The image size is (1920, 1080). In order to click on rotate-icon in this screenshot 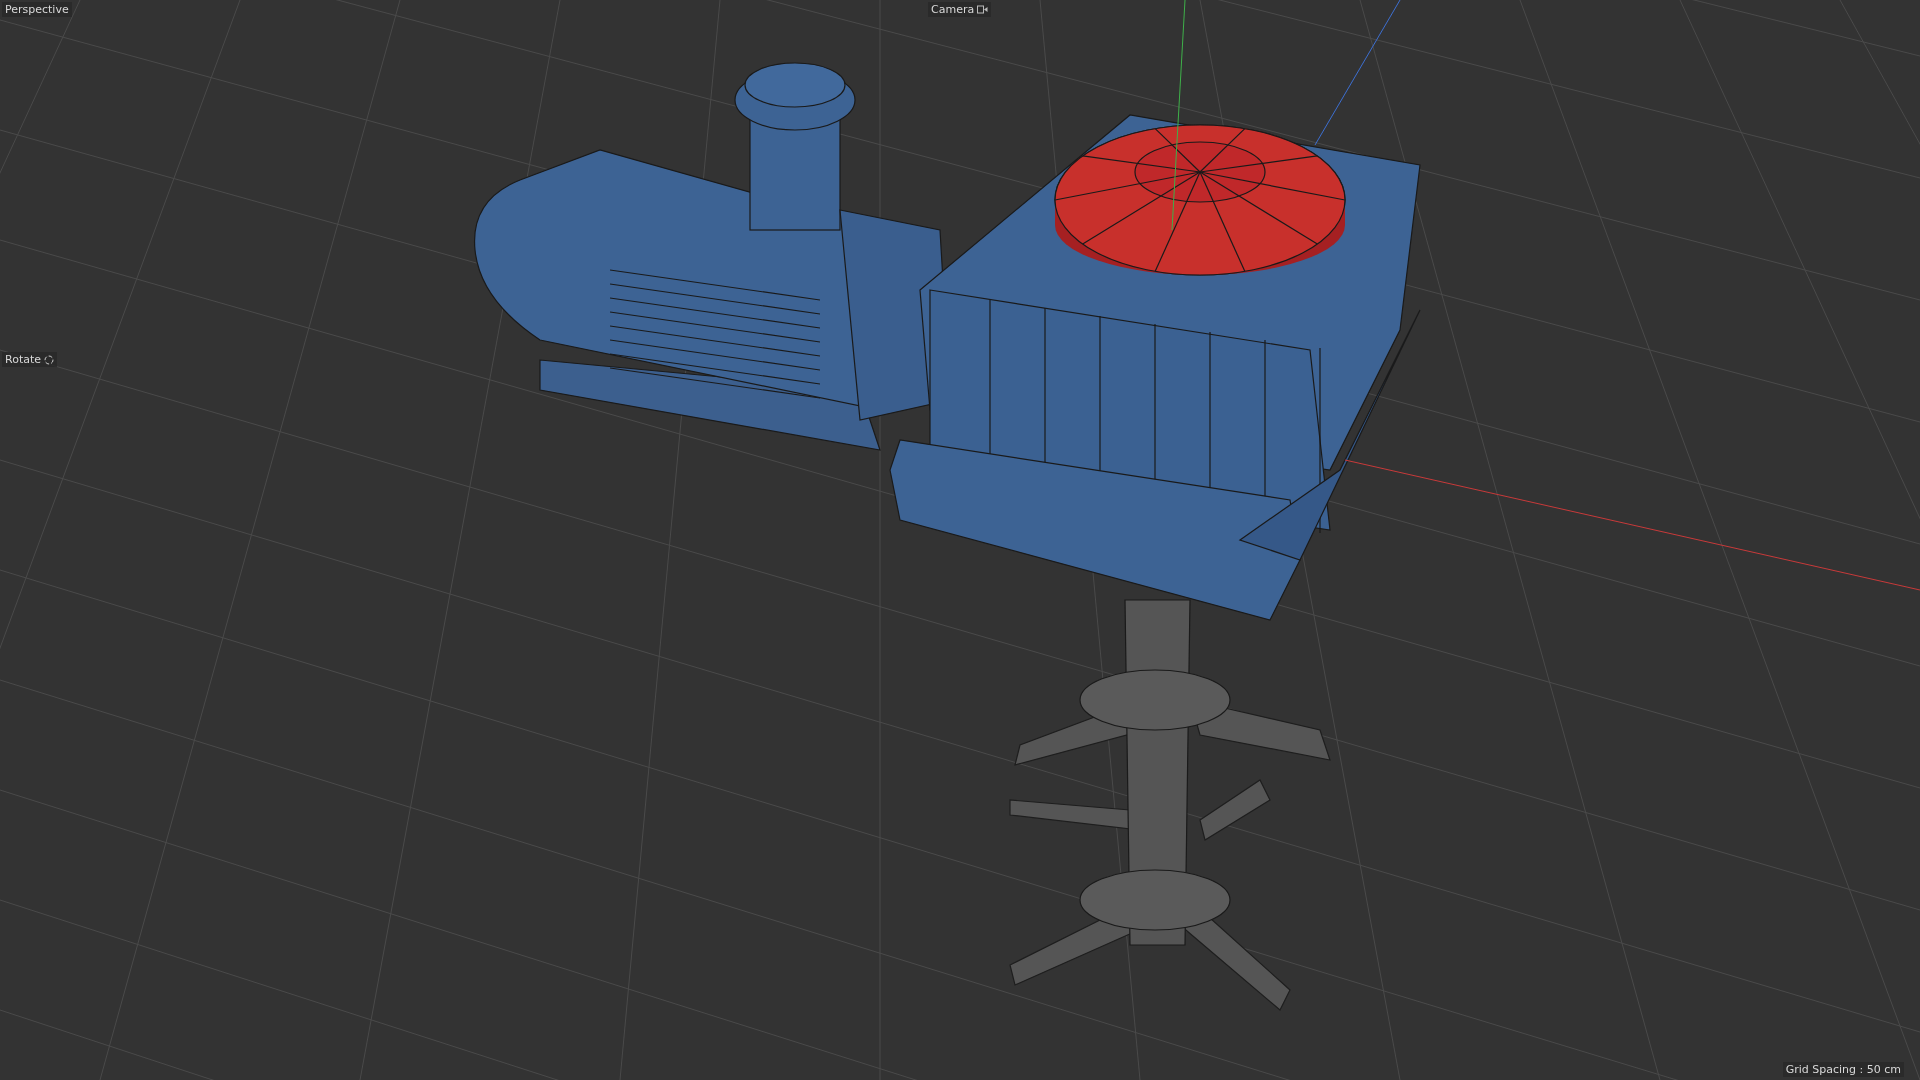, I will do `click(49, 359)`.